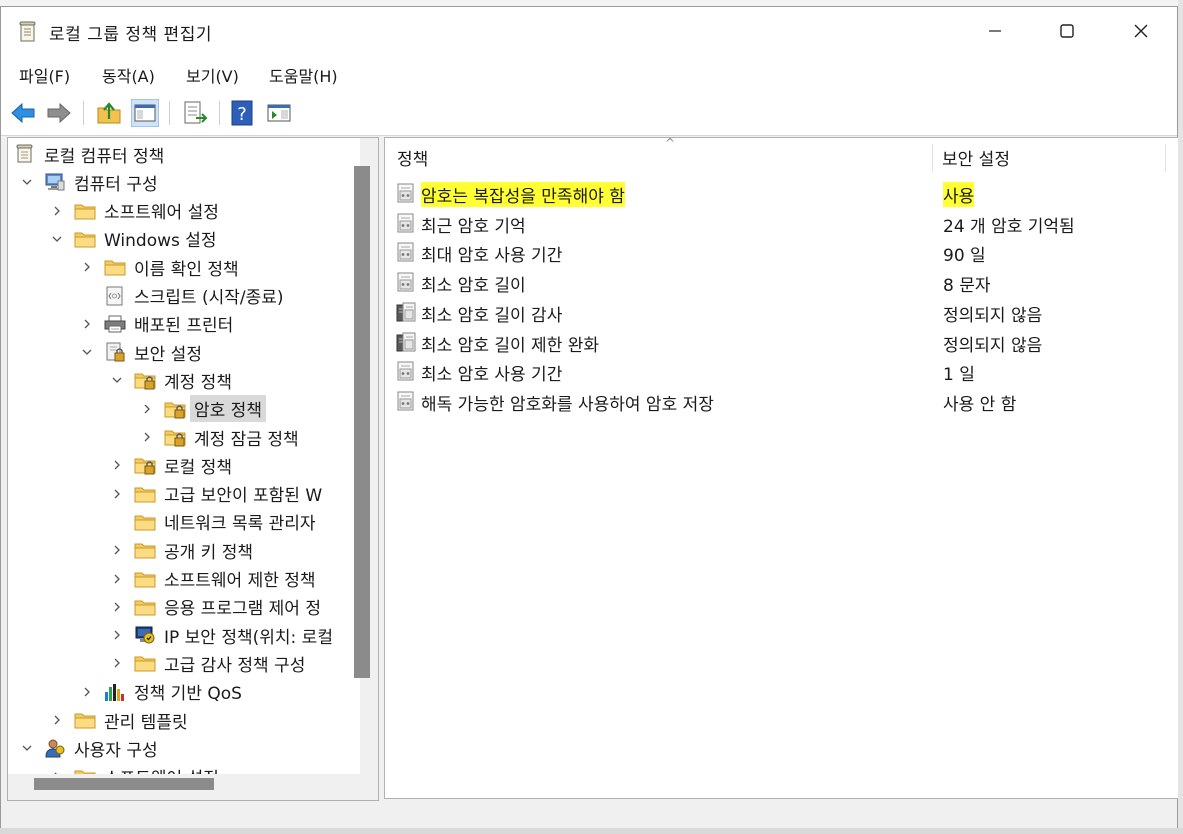 This screenshot has height=834, width=1183. I want to click on tree-item: 고급 보안이 포함된 W, so click(216, 494).